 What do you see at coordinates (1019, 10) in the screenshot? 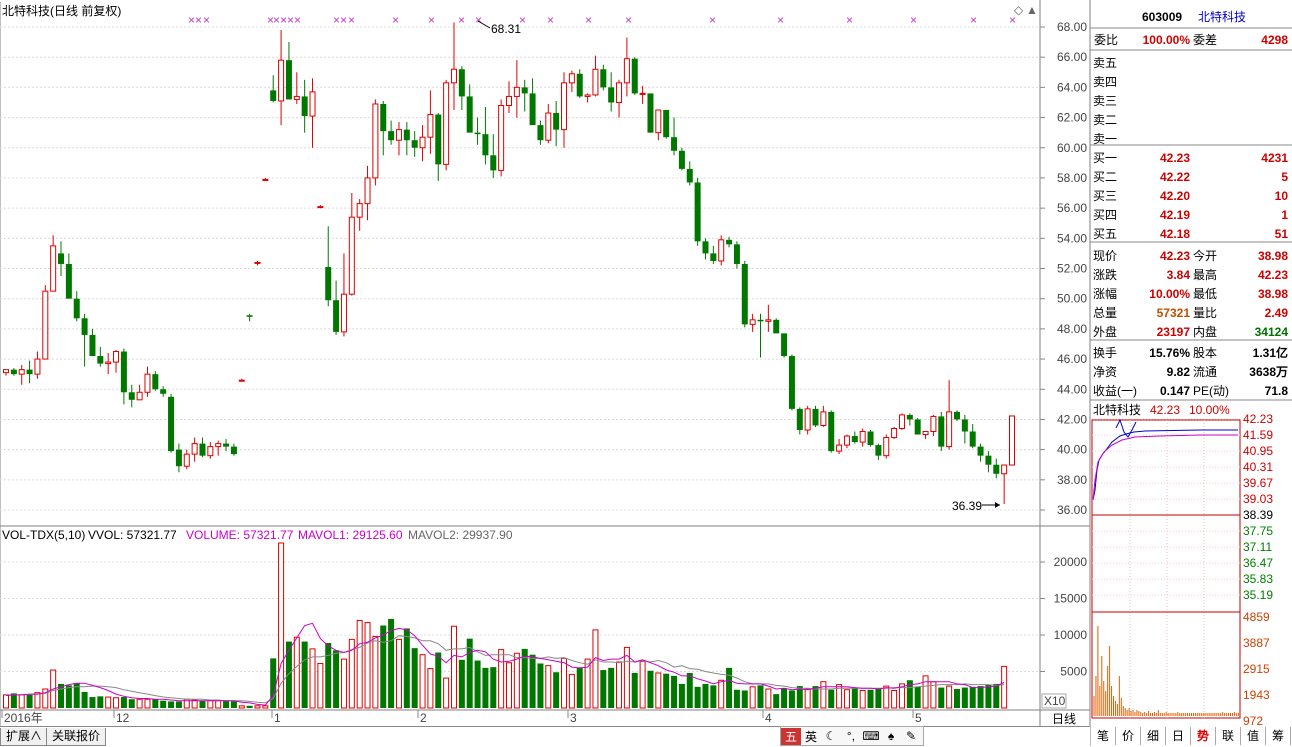
I see `diamond-icon: ◇` at bounding box center [1019, 10].